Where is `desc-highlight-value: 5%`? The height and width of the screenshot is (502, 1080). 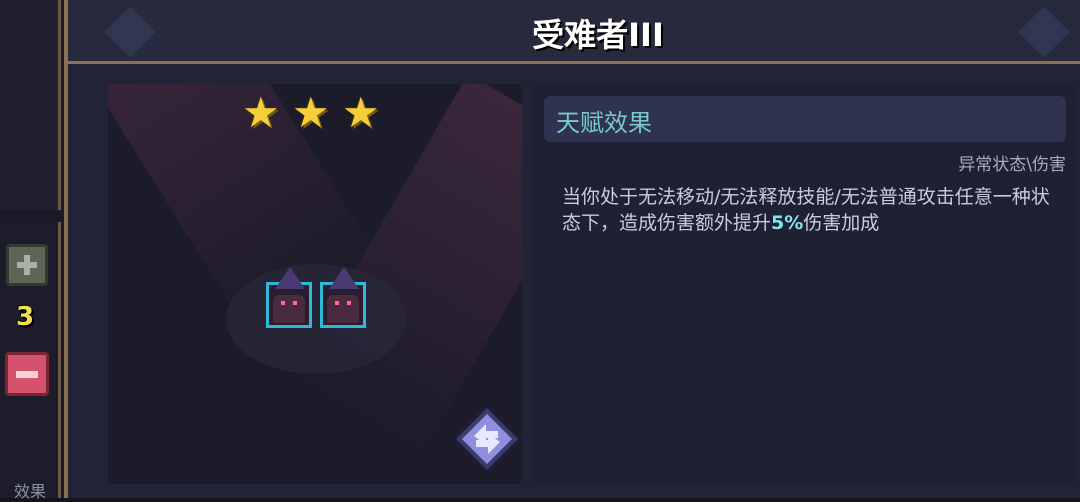 desc-highlight-value: 5% is located at coordinates (787, 223).